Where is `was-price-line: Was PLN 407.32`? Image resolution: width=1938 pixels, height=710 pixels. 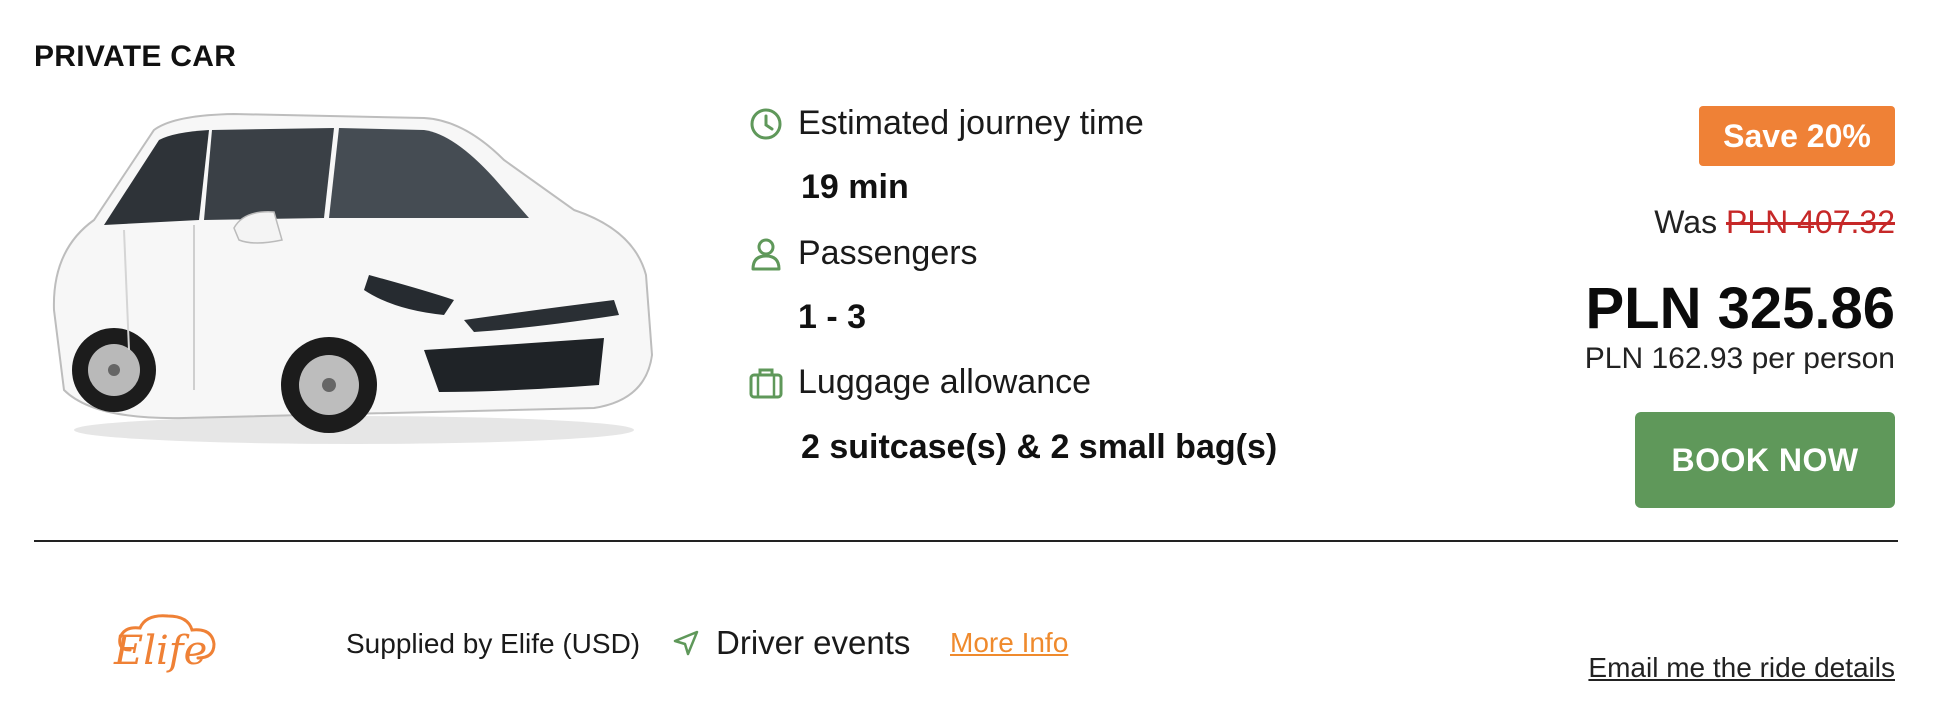
was-price-line: Was PLN 407.32 is located at coordinates (1774, 222).